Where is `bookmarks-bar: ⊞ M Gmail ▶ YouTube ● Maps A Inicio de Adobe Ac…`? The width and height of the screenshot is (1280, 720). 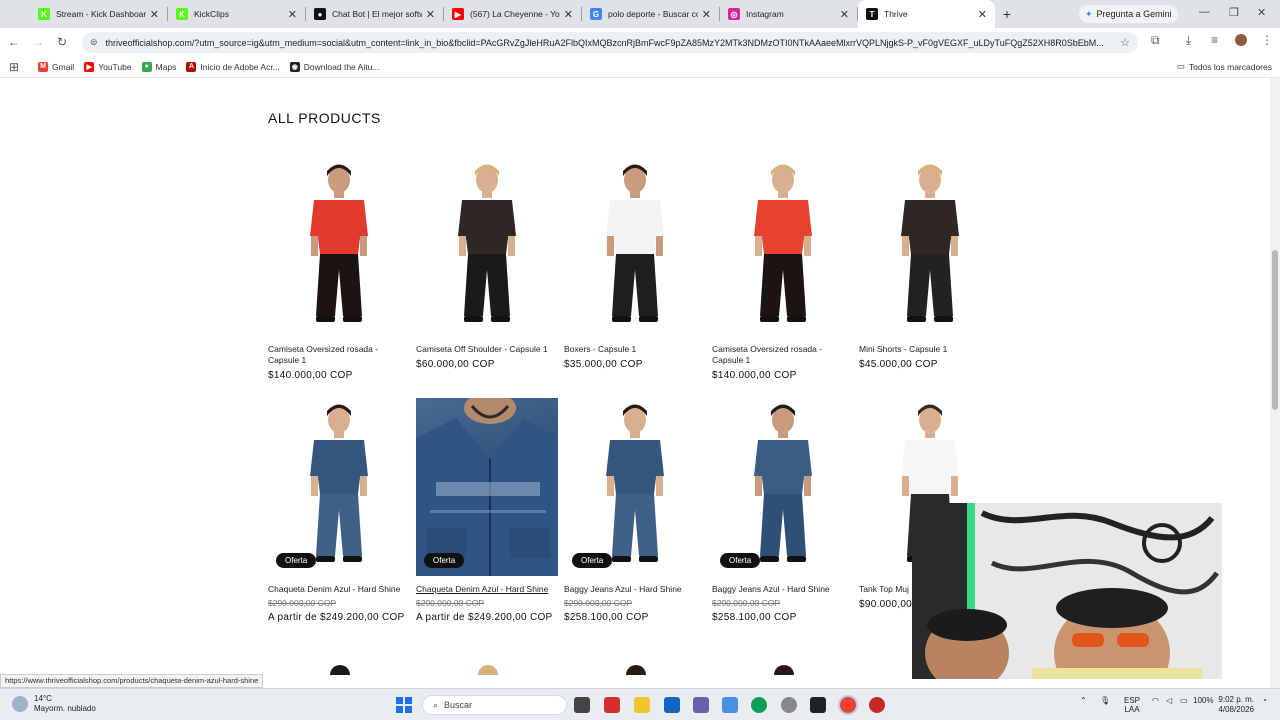 bookmarks-bar: ⊞ M Gmail ▶ YouTube ● Maps A Inicio de Adobe Ac… is located at coordinates (640, 67).